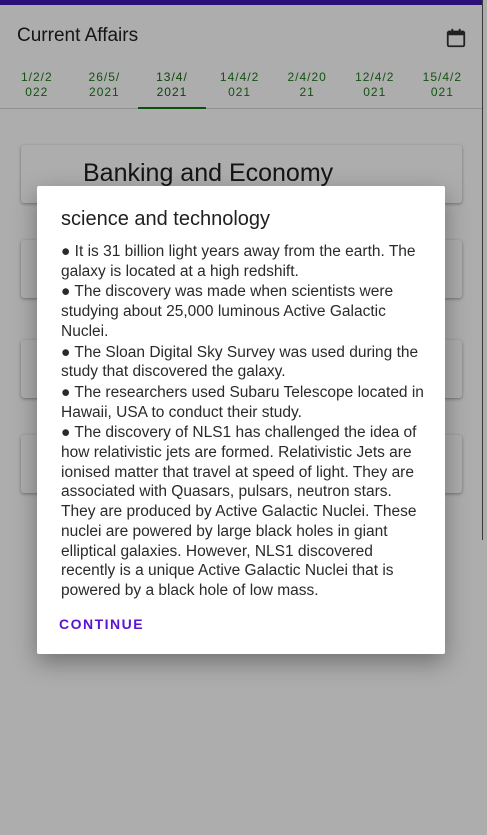 The image size is (487, 835). What do you see at coordinates (166, 219) in the screenshot?
I see `dialog-title: science and technology` at bounding box center [166, 219].